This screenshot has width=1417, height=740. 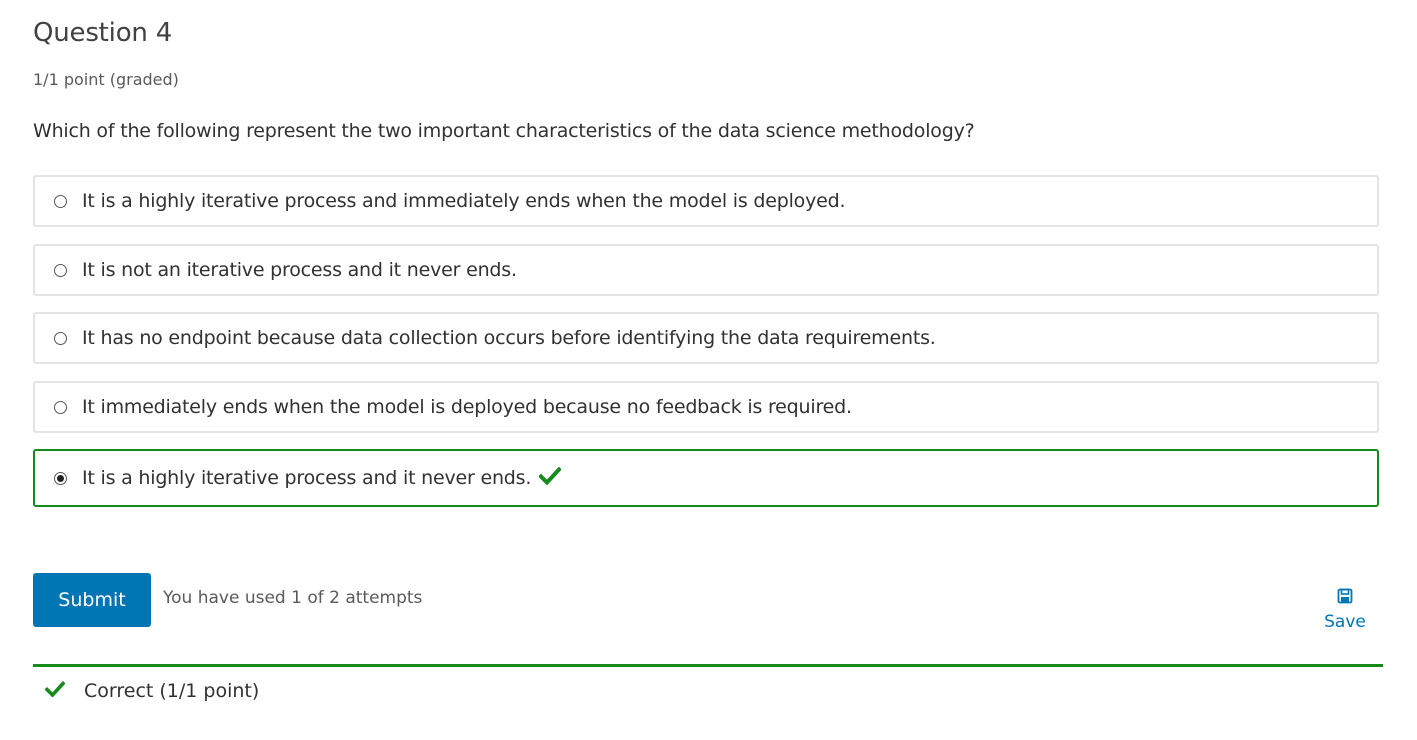 What do you see at coordinates (92, 600) in the screenshot?
I see `submit-button: Submit` at bounding box center [92, 600].